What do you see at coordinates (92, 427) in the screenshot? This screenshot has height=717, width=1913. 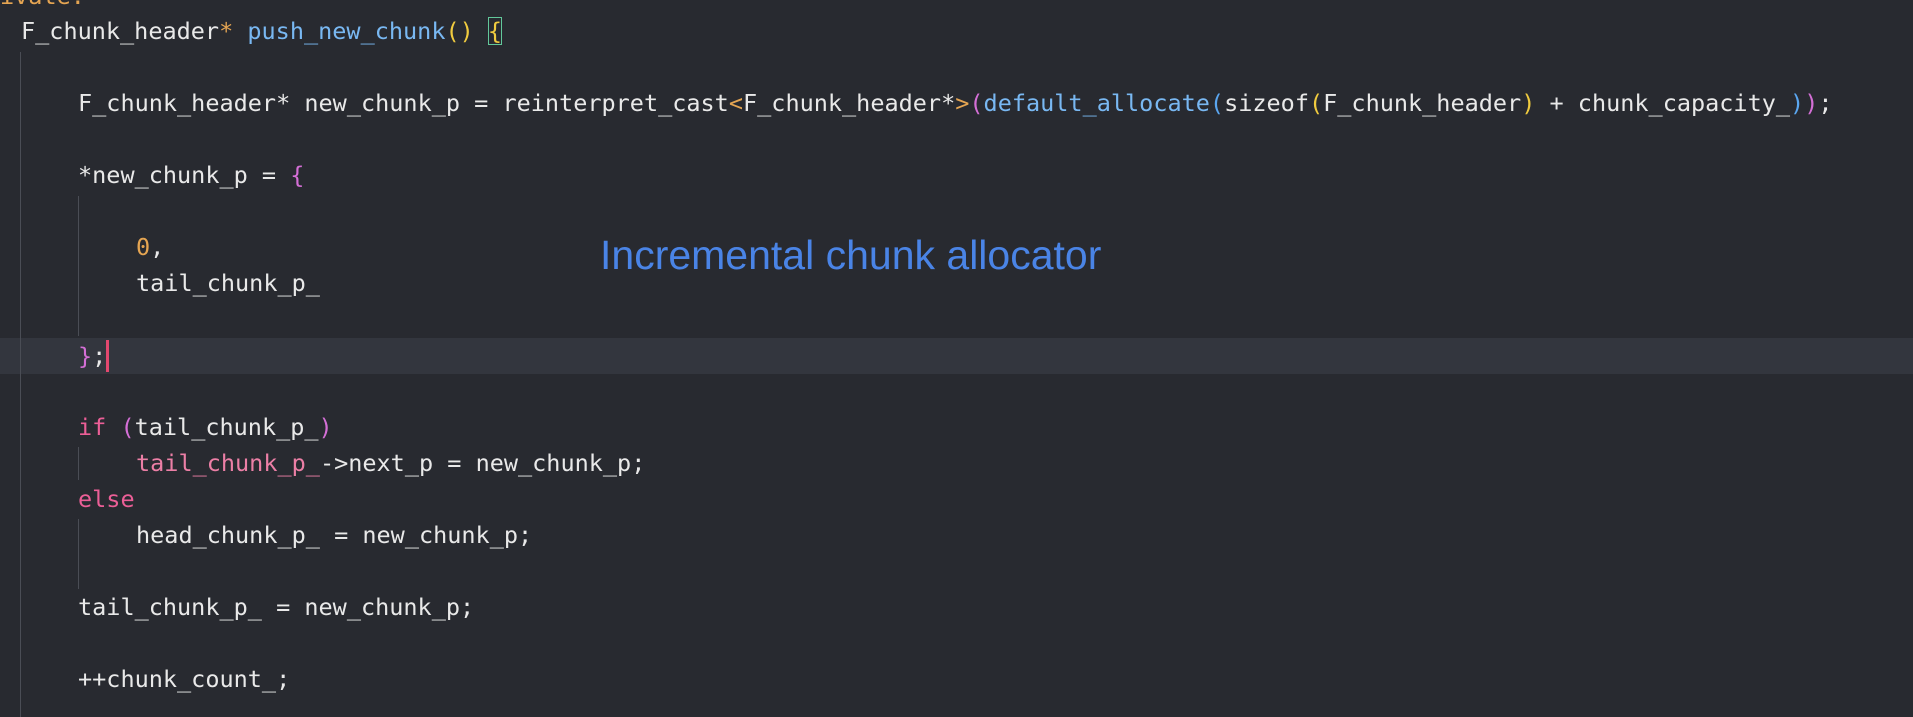 I see `keyword-if: if` at bounding box center [92, 427].